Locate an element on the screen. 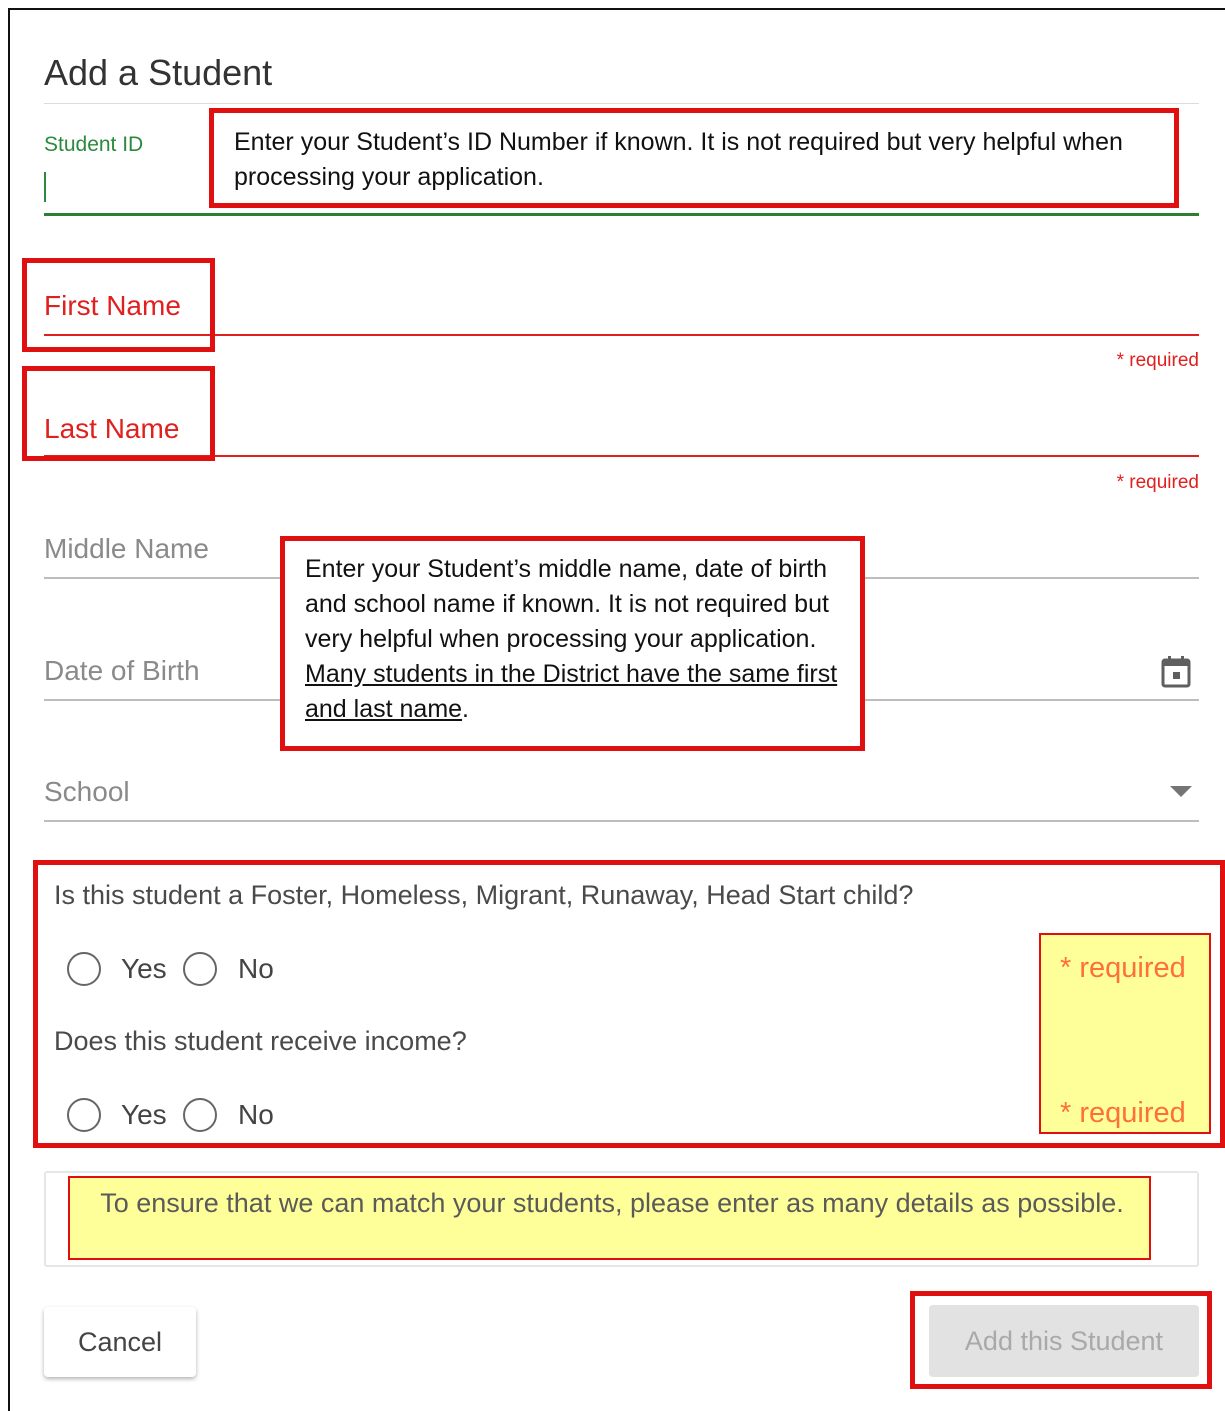 The width and height of the screenshot is (1225, 1411). question-2-no-label: No is located at coordinates (256, 1114).